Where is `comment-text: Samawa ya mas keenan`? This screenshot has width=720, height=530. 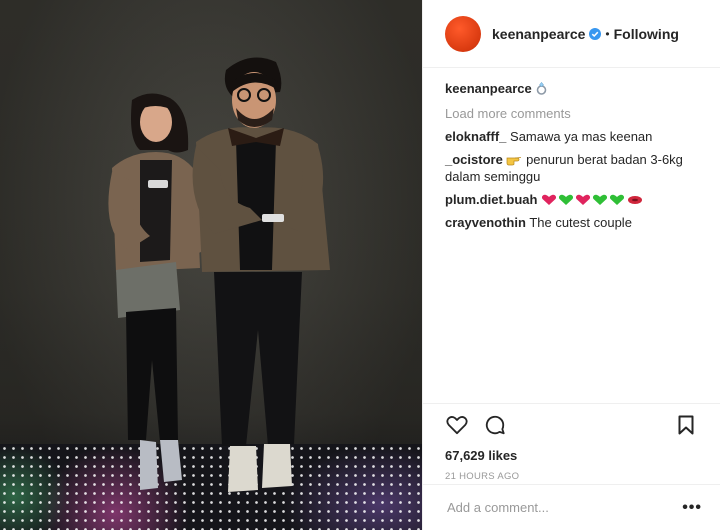 comment-text: Samawa ya mas keenan is located at coordinates (581, 136).